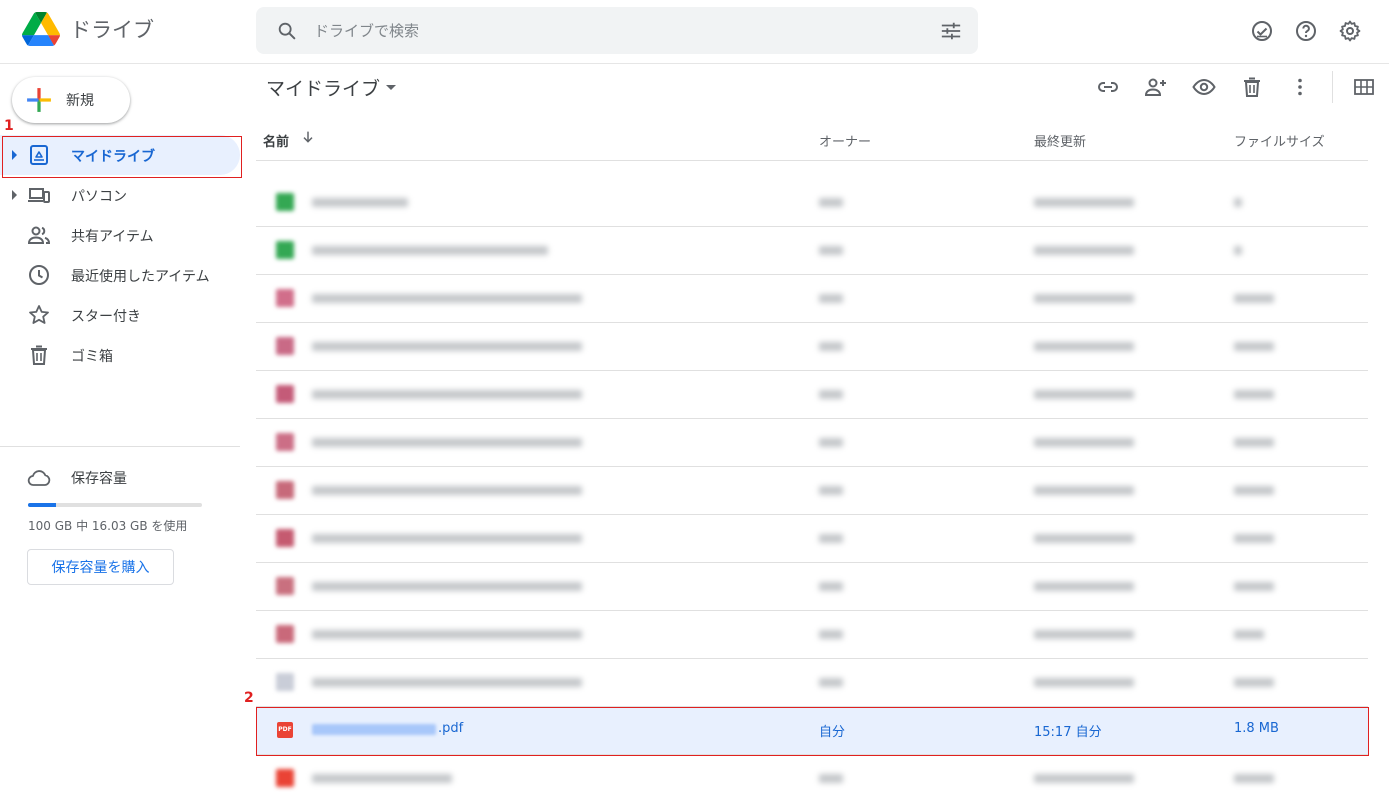 This screenshot has height=802, width=1389. What do you see at coordinates (1156, 87) in the screenshot?
I see `add-person-icon` at bounding box center [1156, 87].